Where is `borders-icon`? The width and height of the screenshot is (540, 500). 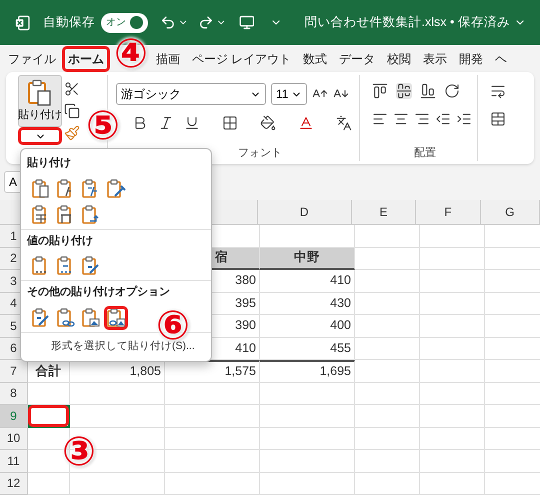
borders-icon is located at coordinates (230, 123).